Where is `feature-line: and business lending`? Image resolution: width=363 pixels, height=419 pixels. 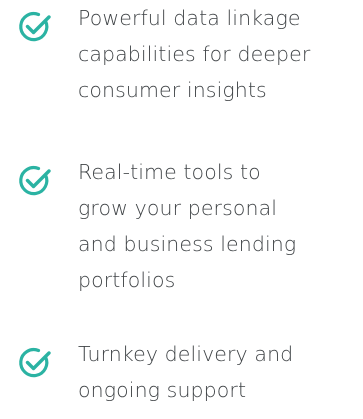 feature-line: and business lending is located at coordinates (187, 244).